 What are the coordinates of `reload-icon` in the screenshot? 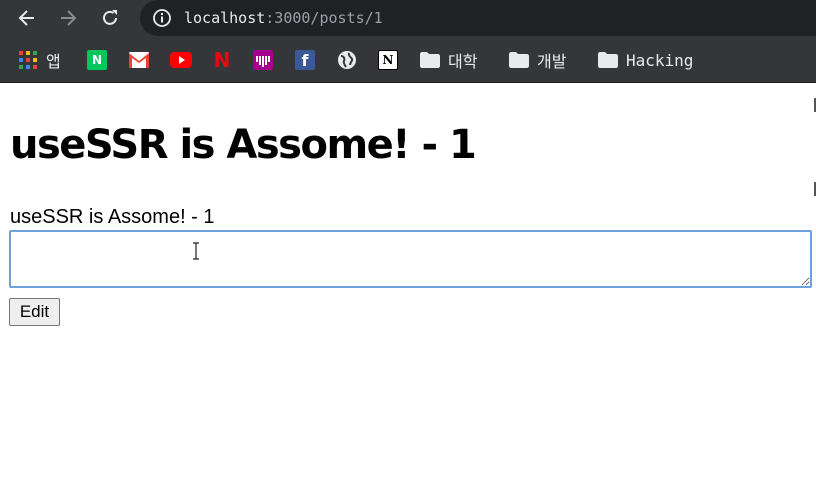 It's located at (110, 17).